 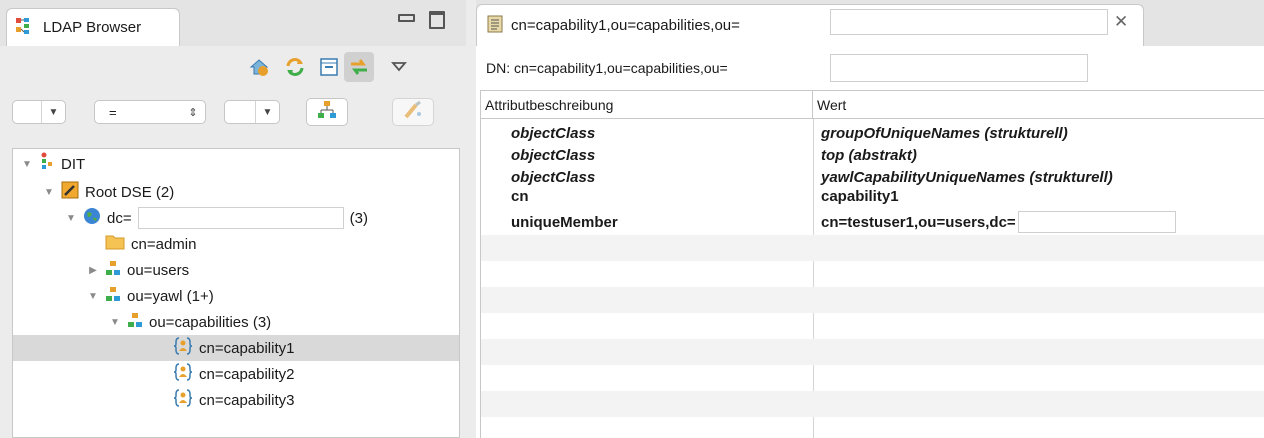 I want to click on value-combo: ▼, so click(x=252, y=112).